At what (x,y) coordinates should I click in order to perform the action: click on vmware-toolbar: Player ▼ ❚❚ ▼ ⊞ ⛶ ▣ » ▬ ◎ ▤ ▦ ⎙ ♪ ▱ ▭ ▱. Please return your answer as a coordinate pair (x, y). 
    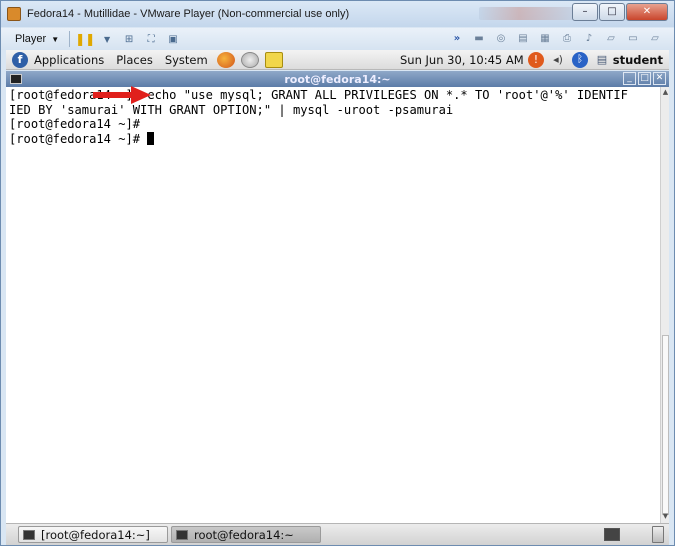
    Looking at the image, I should click on (337, 39).